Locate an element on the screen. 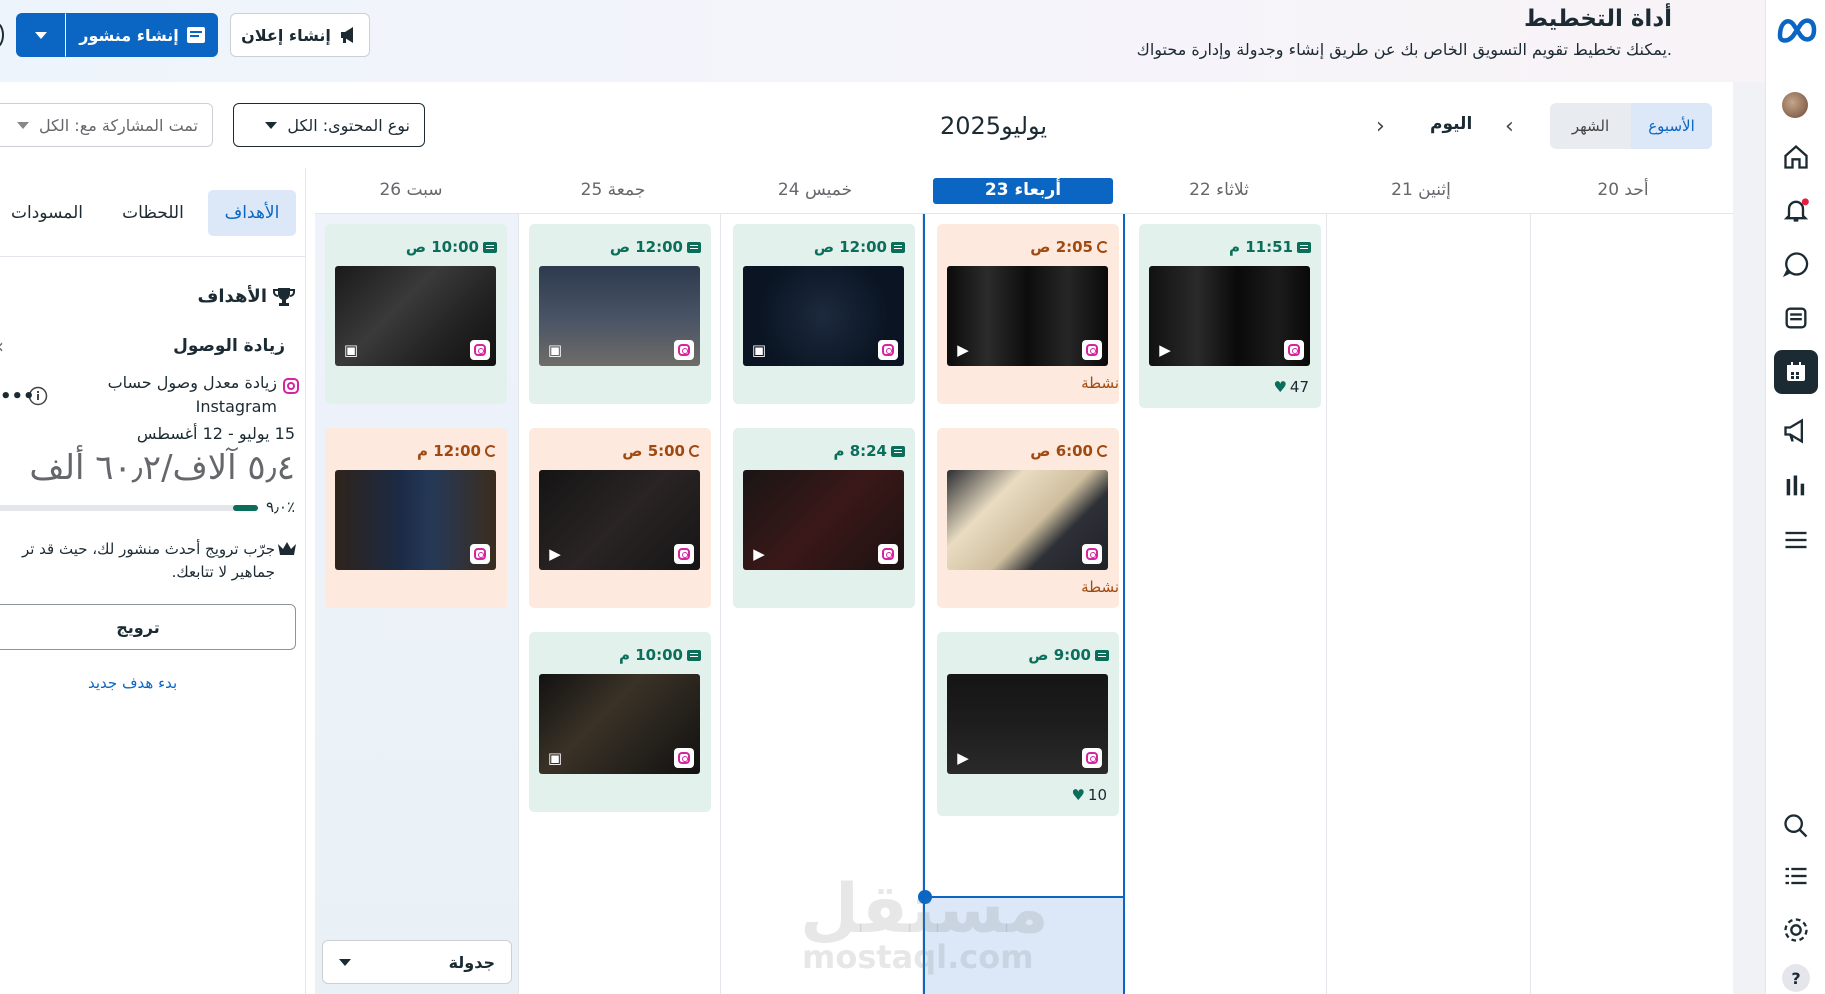 The image size is (1825, 994). caret-down-icon is located at coordinates (271, 125).